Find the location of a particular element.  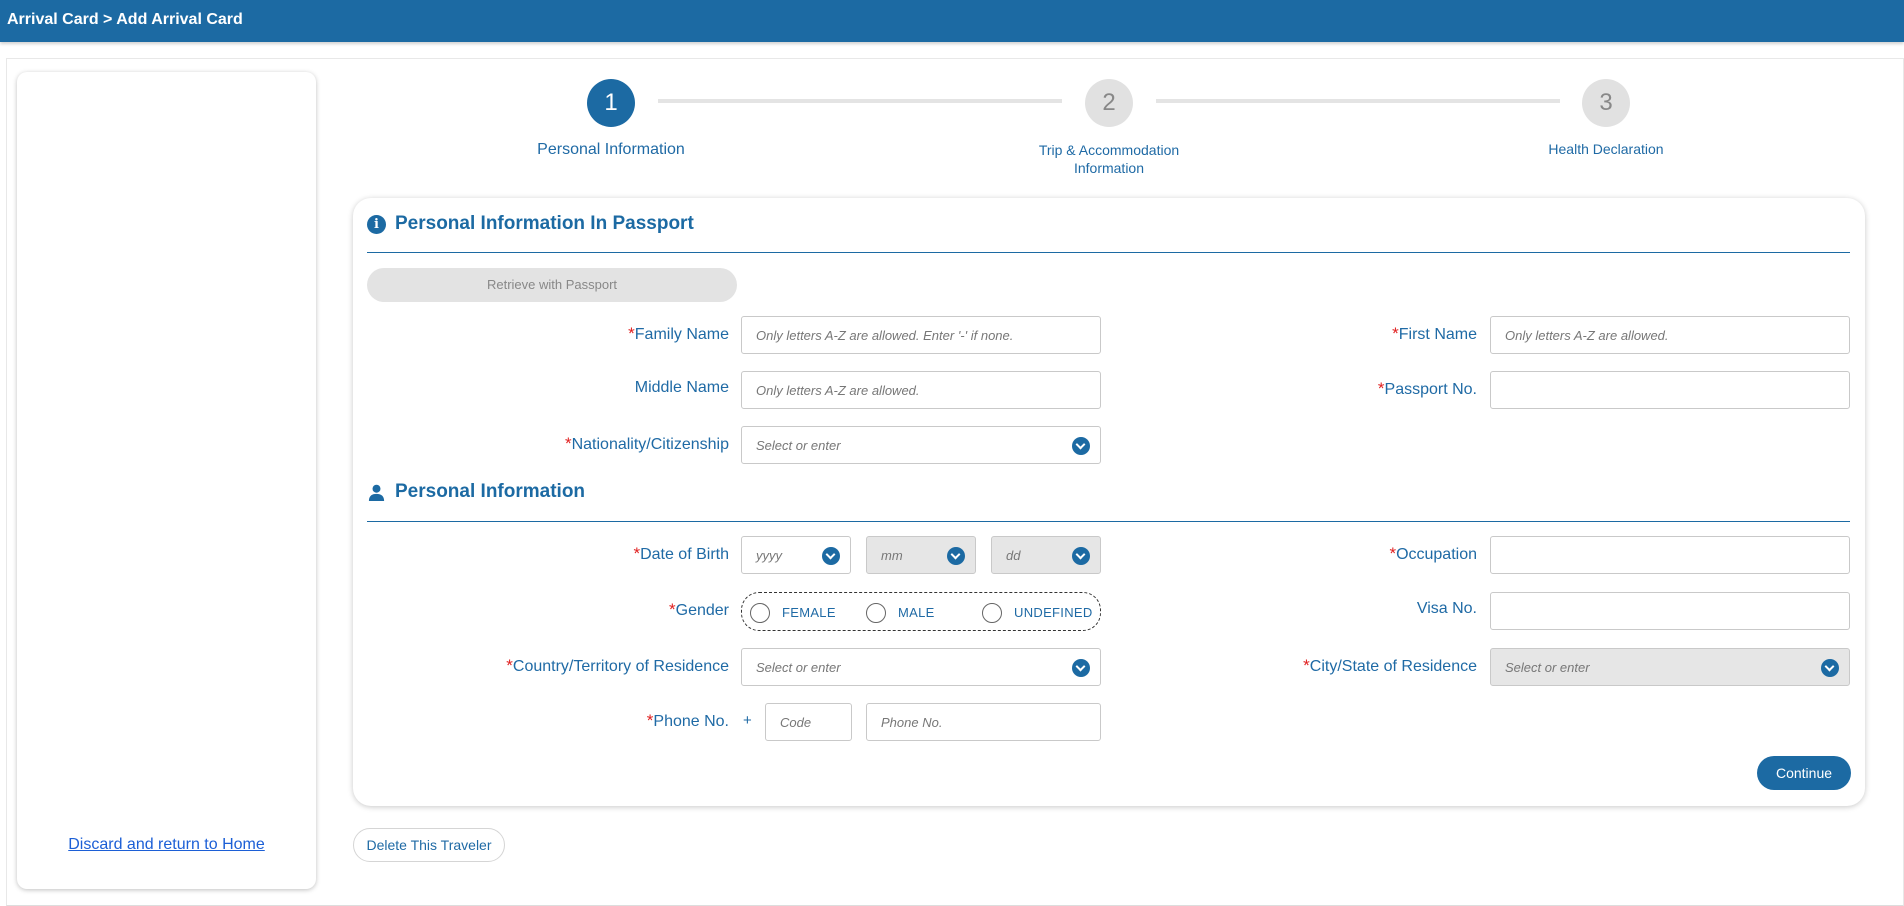

occupation-label-text: Occupation is located at coordinates (1436, 554).